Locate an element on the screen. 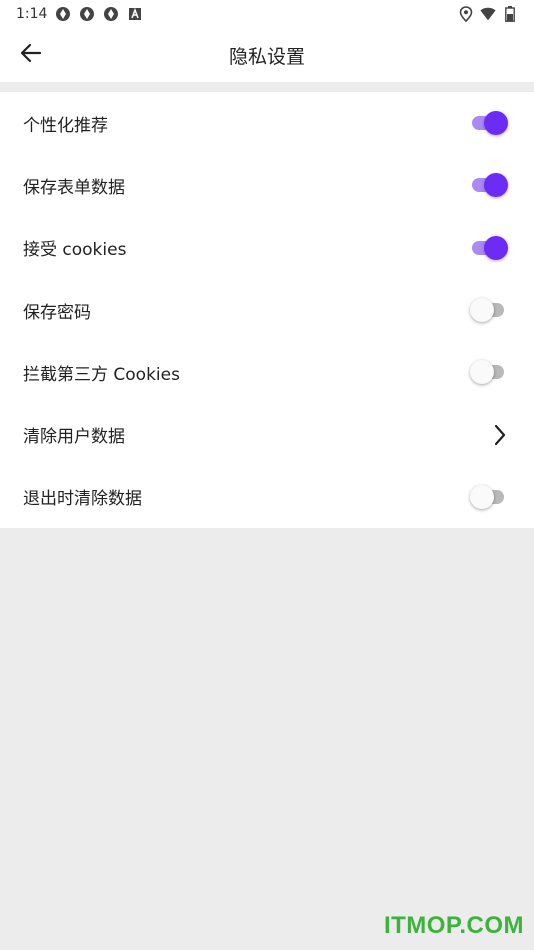 Image resolution: width=534 pixels, height=950 pixels. page-title: 隐私设置 is located at coordinates (266, 56).